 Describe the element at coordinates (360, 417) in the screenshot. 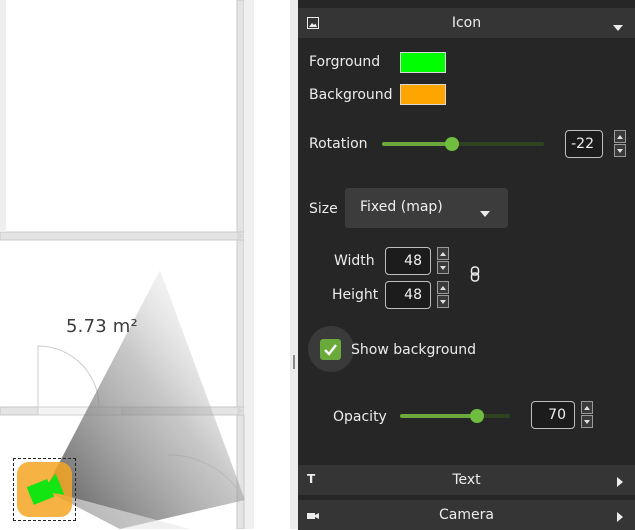

I see `opacity-label: Opacity` at that location.